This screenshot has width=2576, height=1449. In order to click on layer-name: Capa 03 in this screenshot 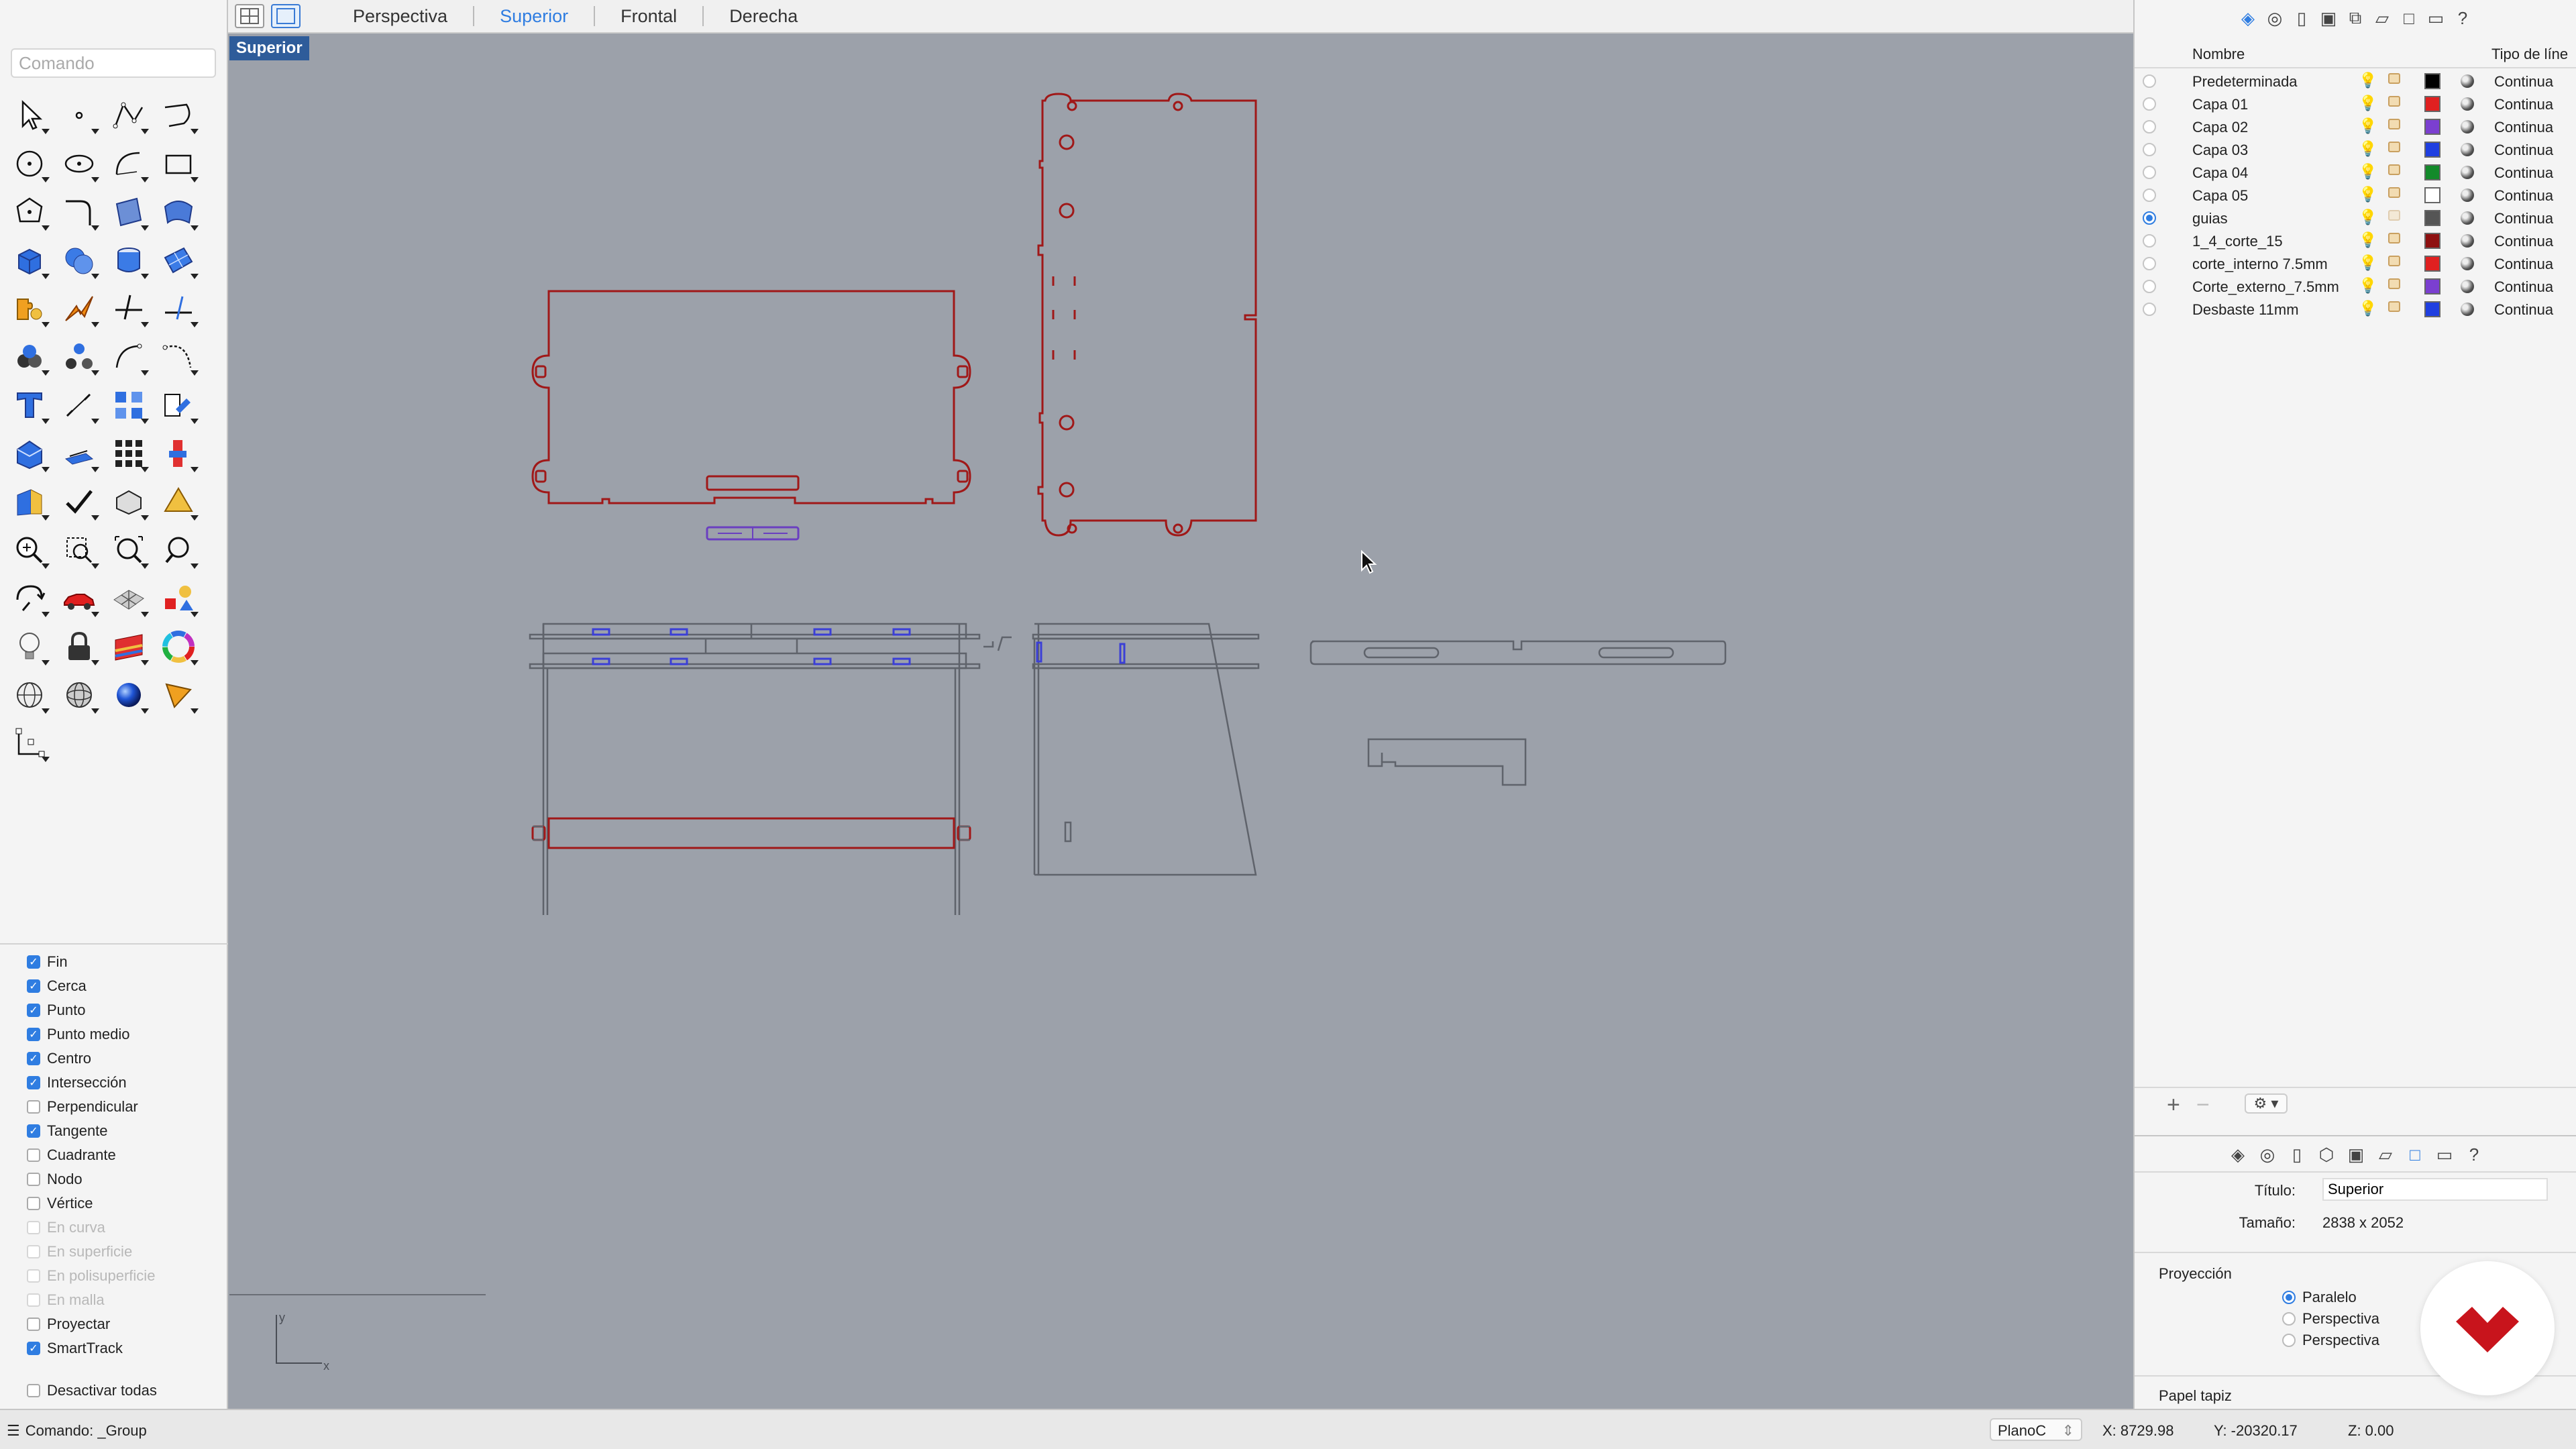, I will do `click(2220, 150)`.